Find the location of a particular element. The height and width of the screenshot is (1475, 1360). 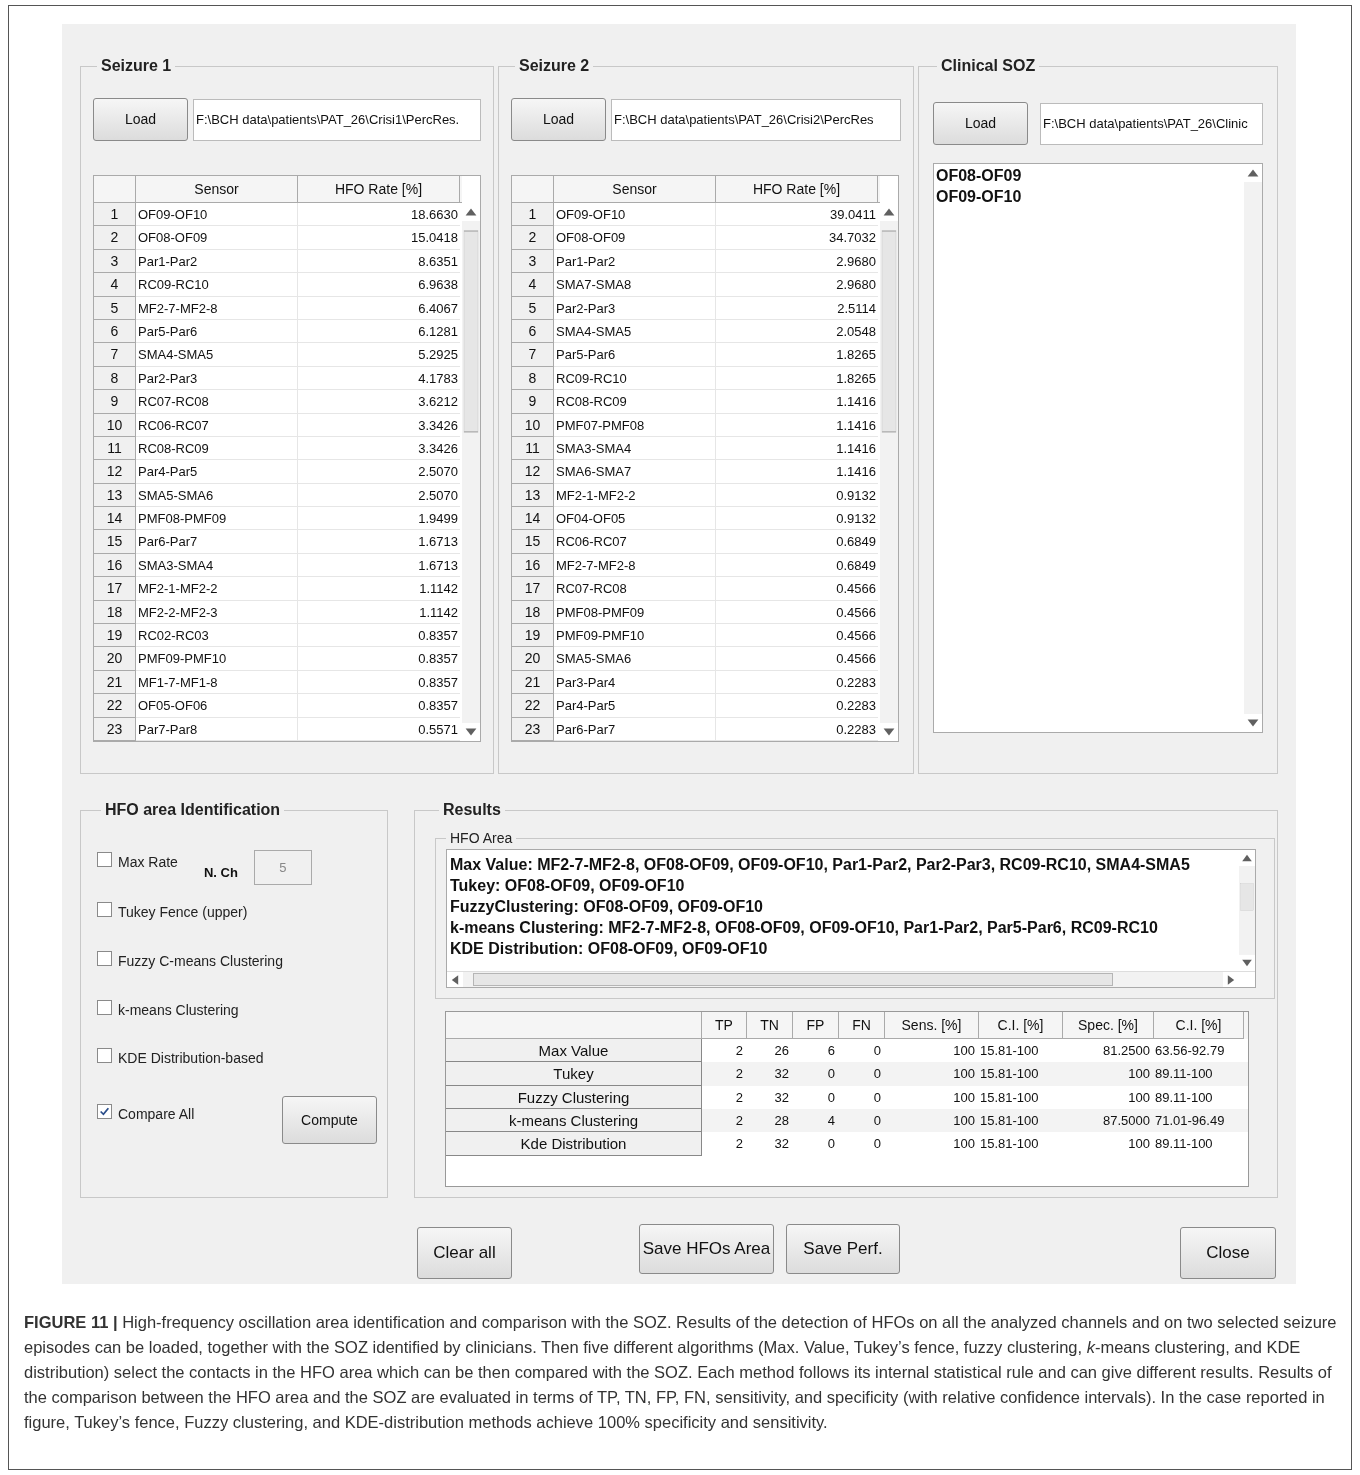

table-cell: 6.9638 is located at coordinates (379, 285).